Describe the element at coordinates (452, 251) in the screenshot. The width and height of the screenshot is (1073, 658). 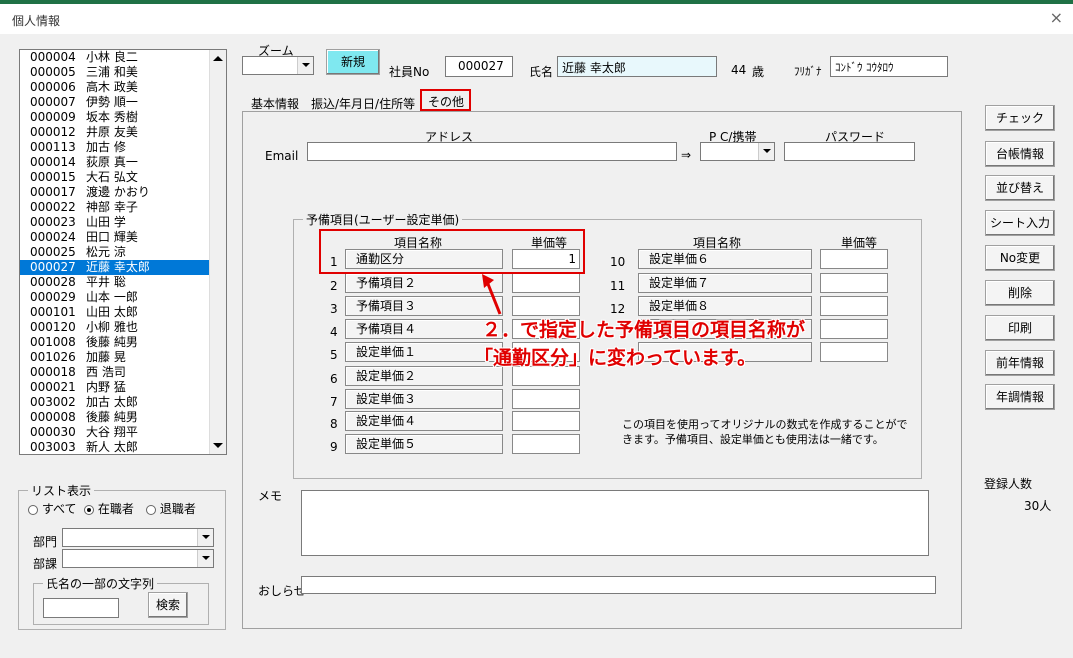
I see `commute-row-highlight` at that location.